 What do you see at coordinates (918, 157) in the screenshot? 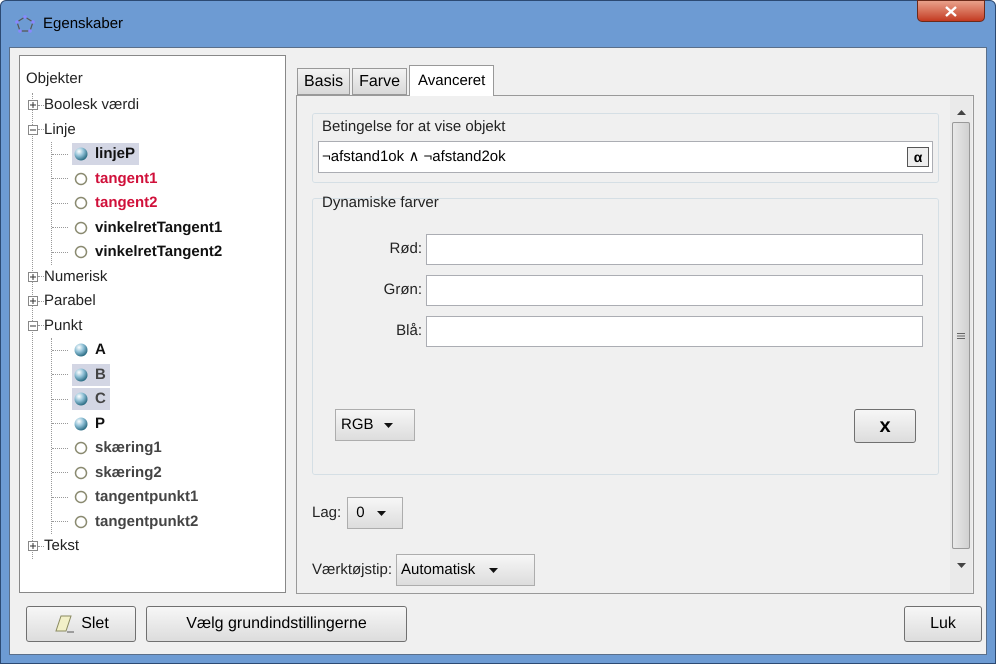
I see `symbol-button: α` at bounding box center [918, 157].